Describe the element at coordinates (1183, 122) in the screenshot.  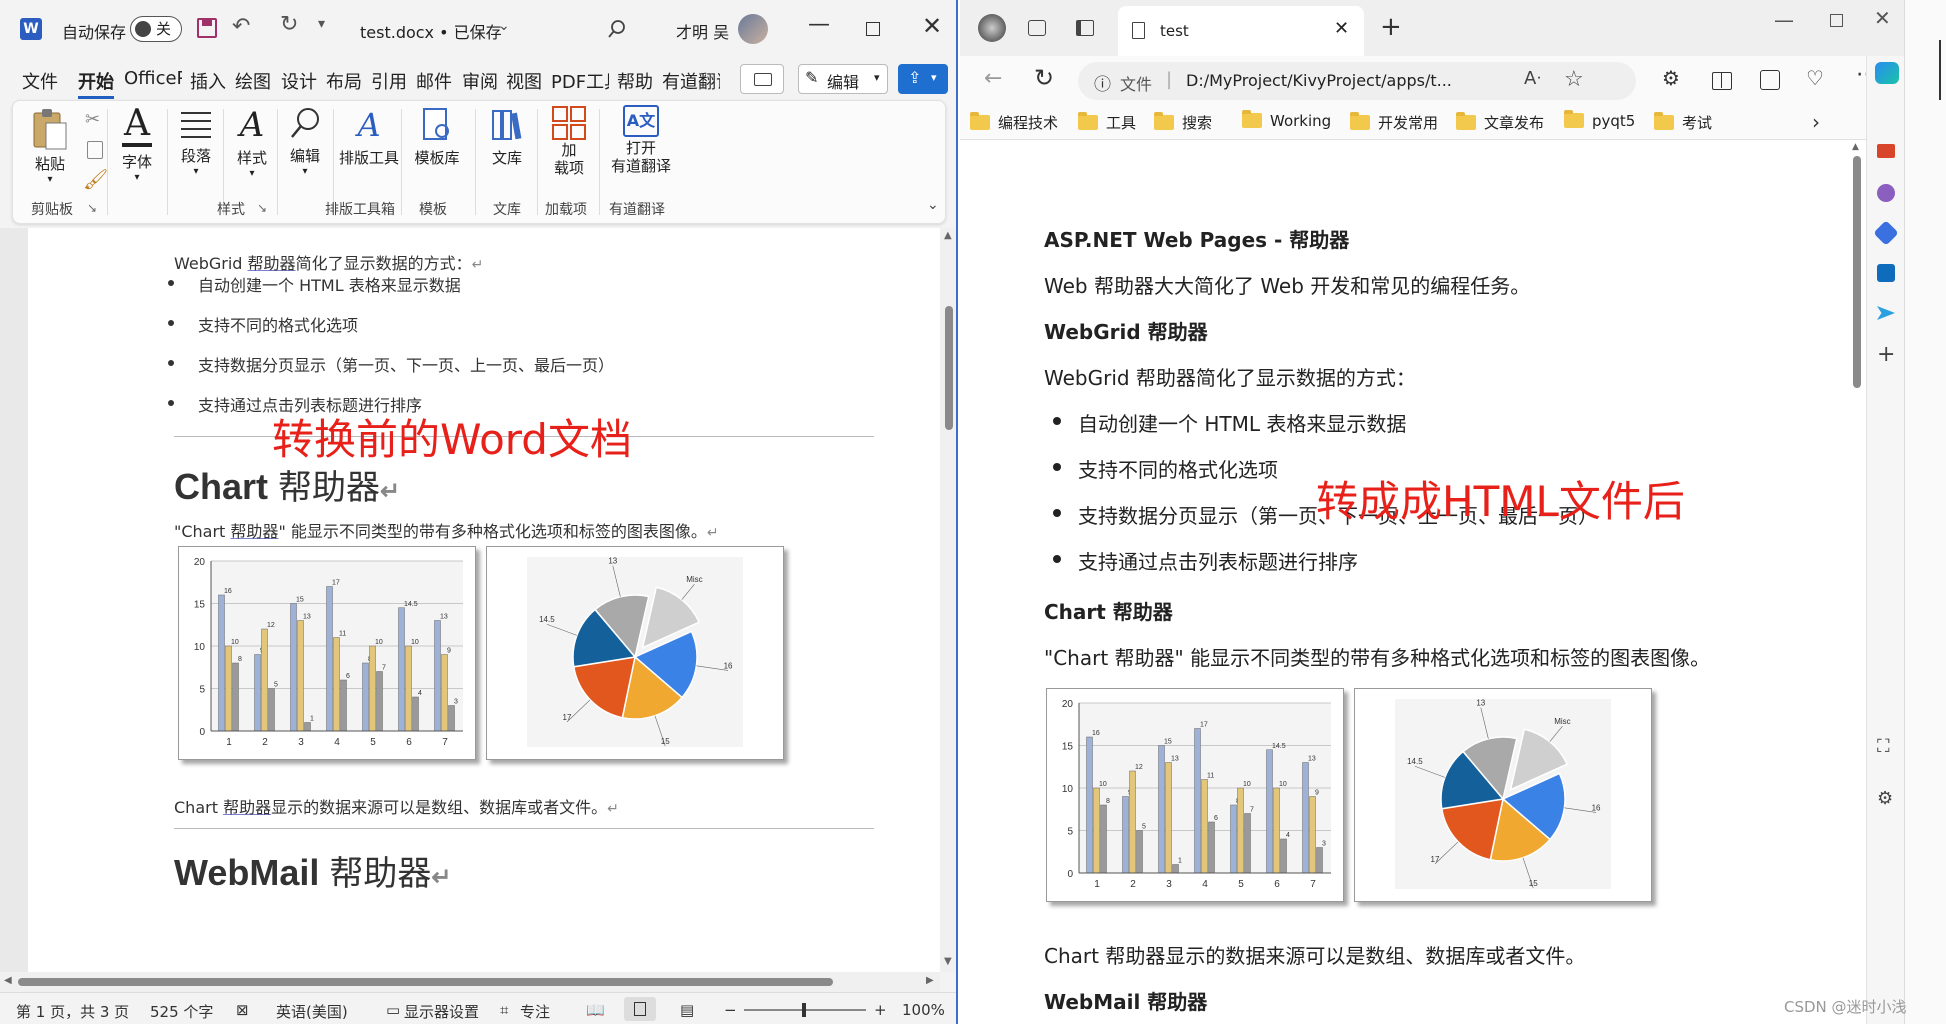
I see `favorite-folder: 搜索` at that location.